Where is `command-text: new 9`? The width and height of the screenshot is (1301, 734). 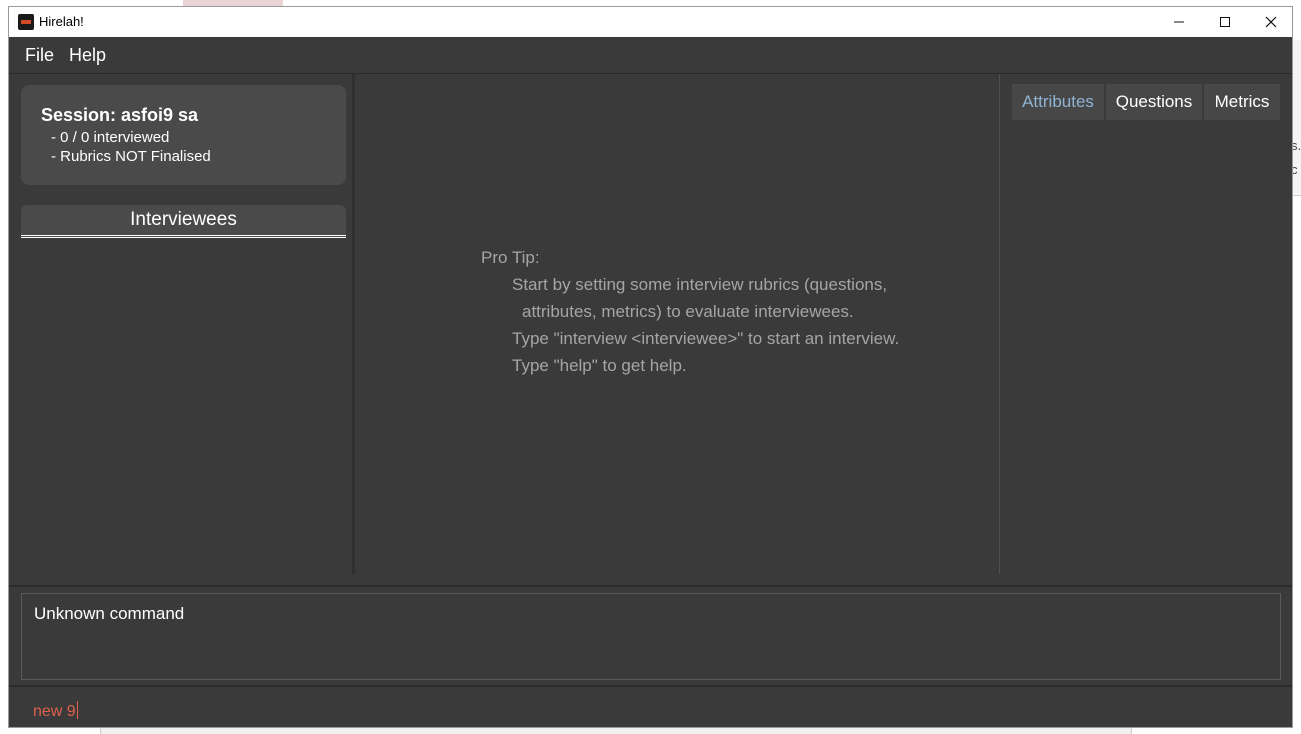 command-text: new 9 is located at coordinates (55, 711).